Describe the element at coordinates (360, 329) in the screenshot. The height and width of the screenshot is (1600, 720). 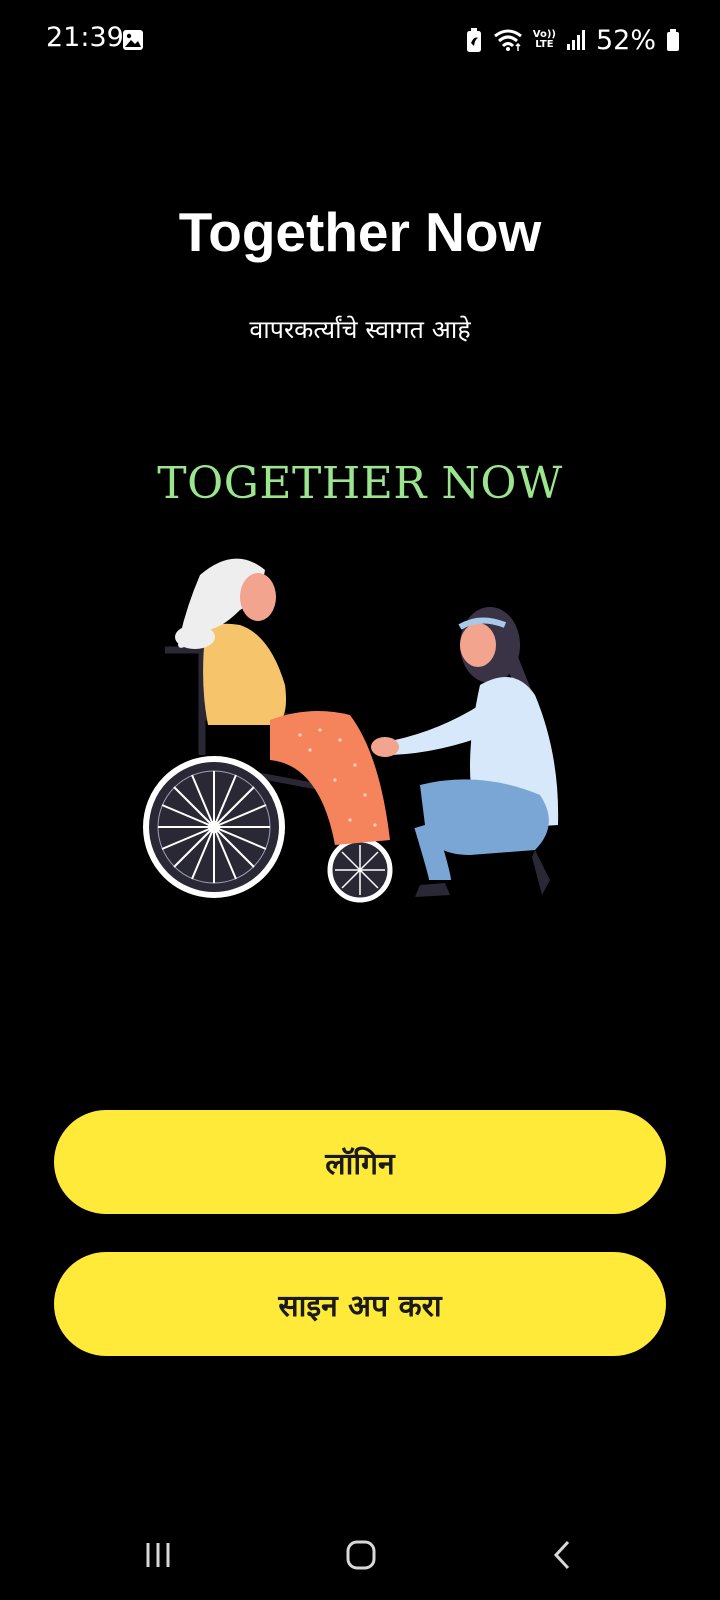
I see `welcome-text: वापरकर्त्यांचे स्वागत आहे` at that location.